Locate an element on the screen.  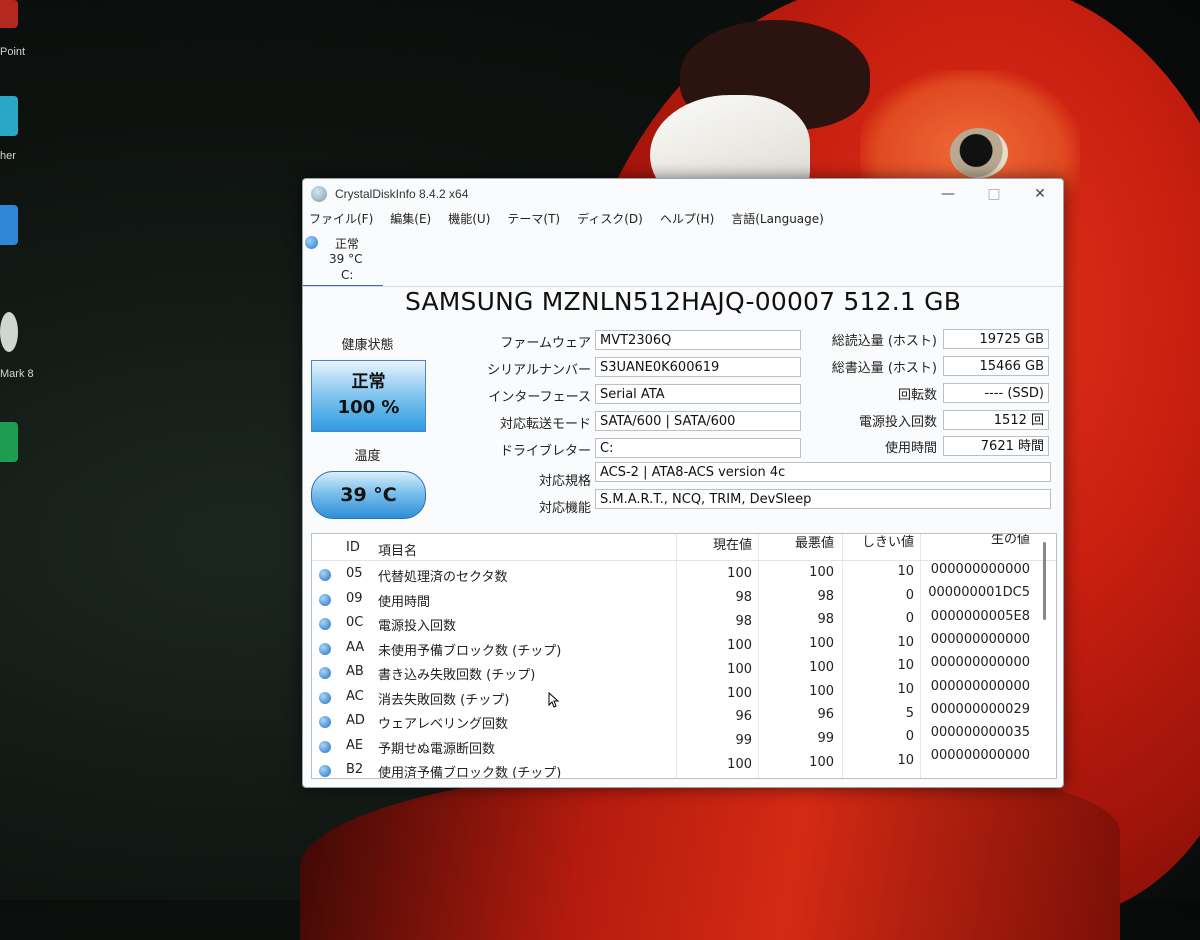
menu-help: ヘルプ(H) is located at coordinates (687, 220).